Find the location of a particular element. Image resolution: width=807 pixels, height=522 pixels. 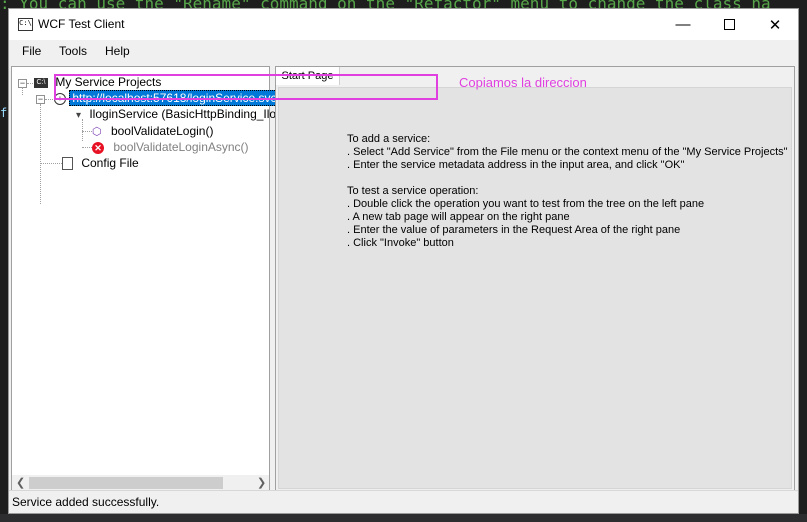

op1-label: boolValidateLogin() is located at coordinates (162, 131).